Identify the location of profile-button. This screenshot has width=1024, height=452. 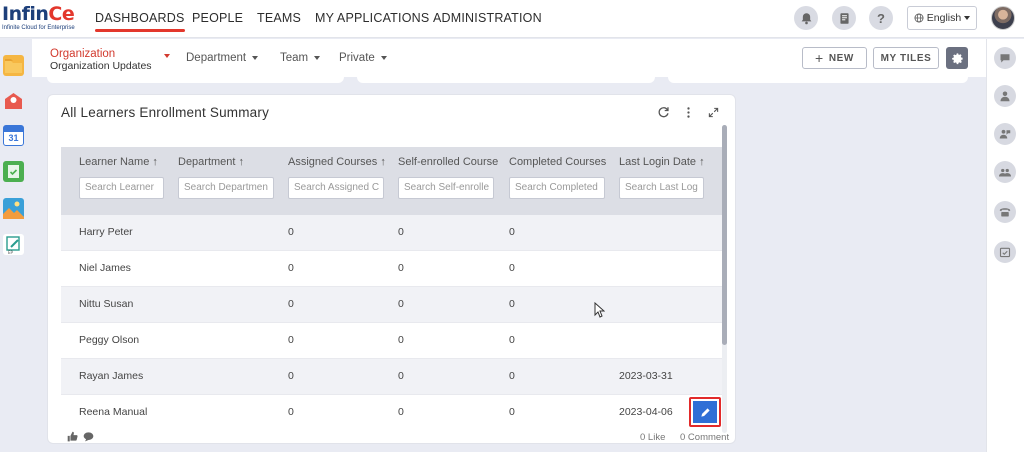
(1005, 96).